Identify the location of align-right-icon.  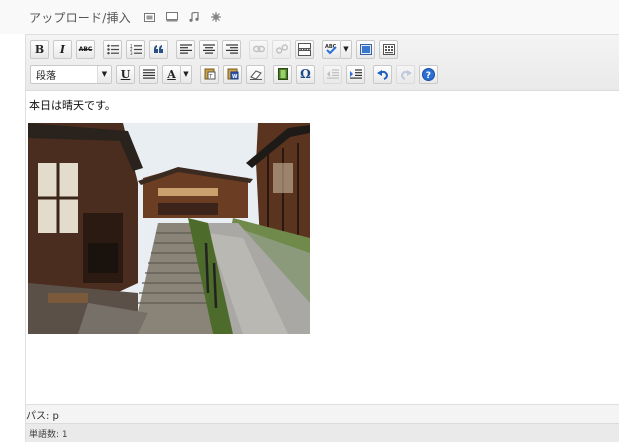
(231, 49).